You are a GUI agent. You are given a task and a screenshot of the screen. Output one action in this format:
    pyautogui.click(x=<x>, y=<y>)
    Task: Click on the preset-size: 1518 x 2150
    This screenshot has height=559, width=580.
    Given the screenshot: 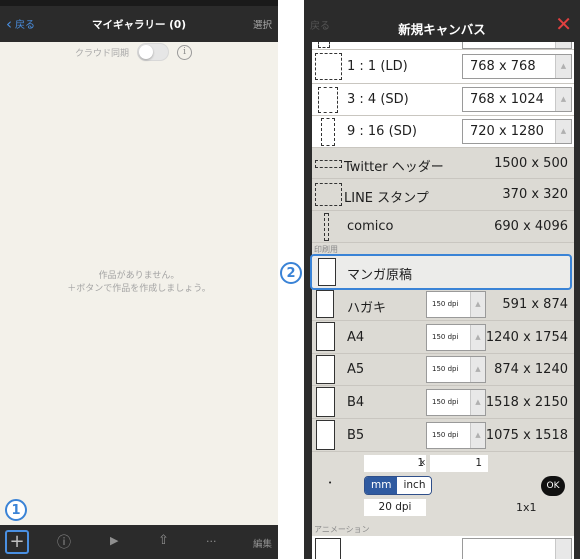 What is the action you would take?
    pyautogui.click(x=526, y=402)
    